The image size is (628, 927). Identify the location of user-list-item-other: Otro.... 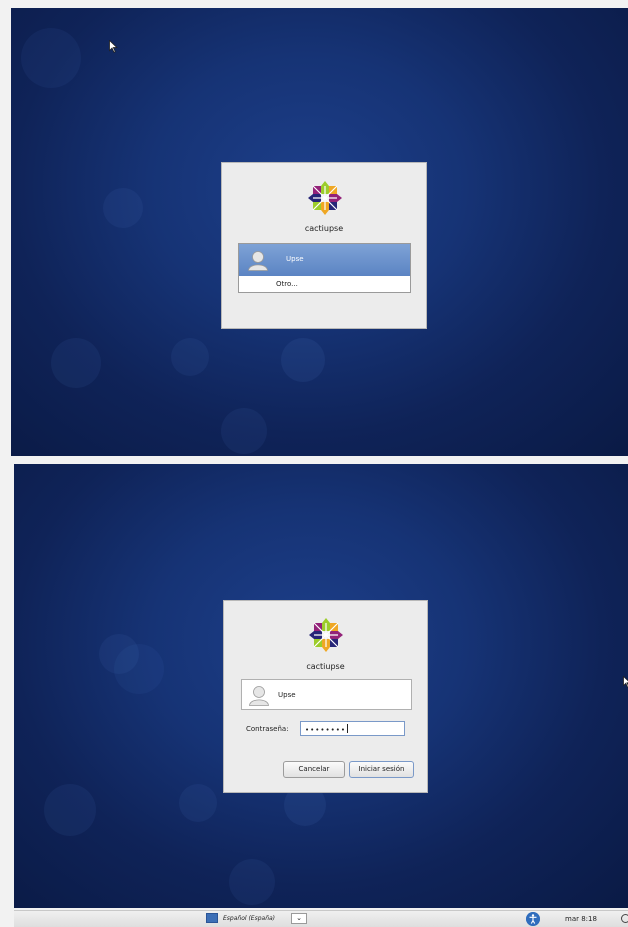
(324, 285).